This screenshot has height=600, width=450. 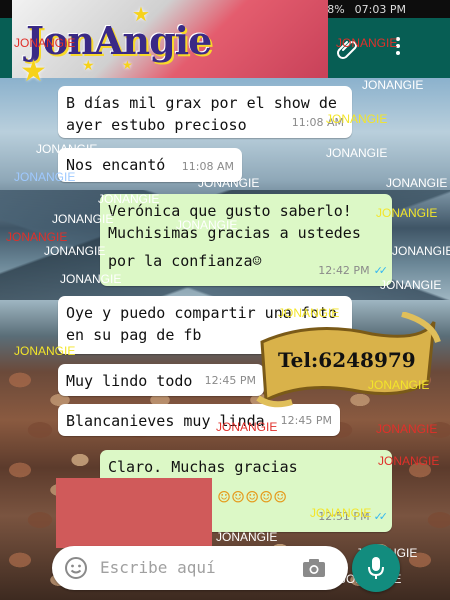 I want to click on message-time: 12:51 PM, so click(x=344, y=516).